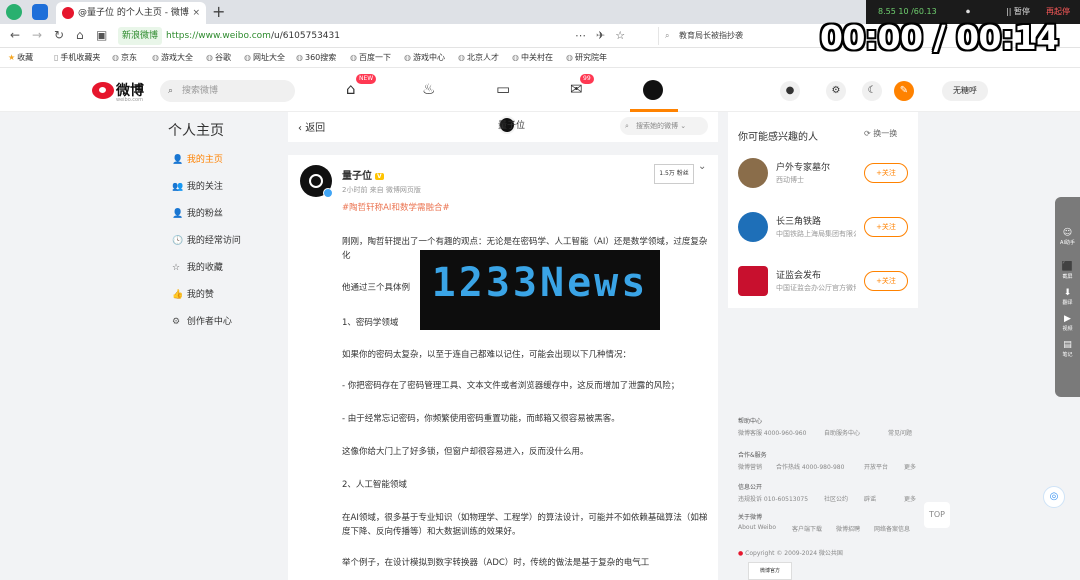  I want to click on suggested-user: 户外专家墓尔 西动博士 +关注, so click(828, 178).